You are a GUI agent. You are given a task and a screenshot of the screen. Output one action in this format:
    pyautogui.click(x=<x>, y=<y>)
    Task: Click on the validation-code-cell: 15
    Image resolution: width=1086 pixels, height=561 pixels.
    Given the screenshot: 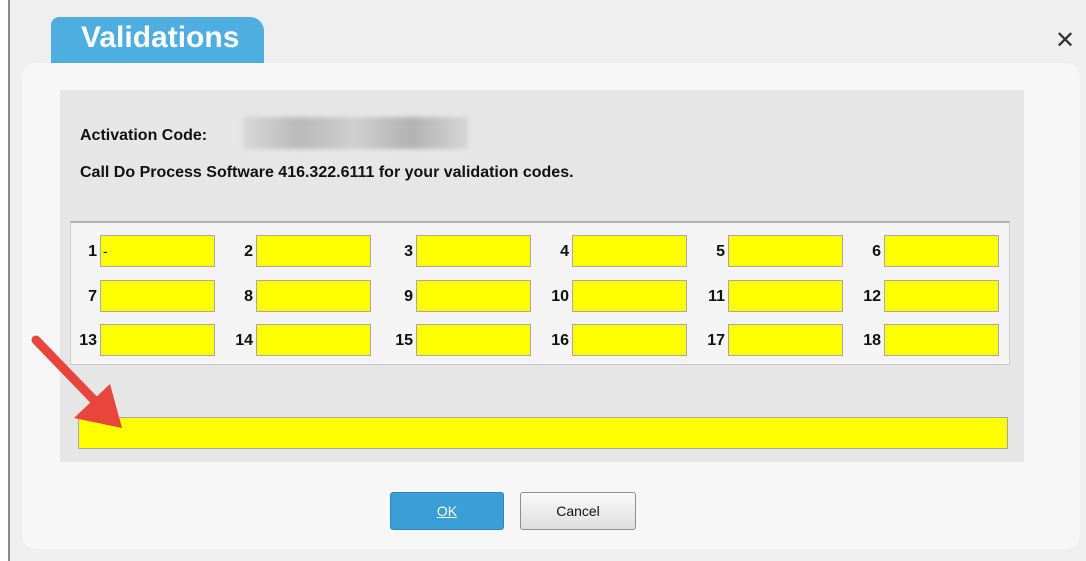 What is the action you would take?
    pyautogui.click(x=453, y=340)
    